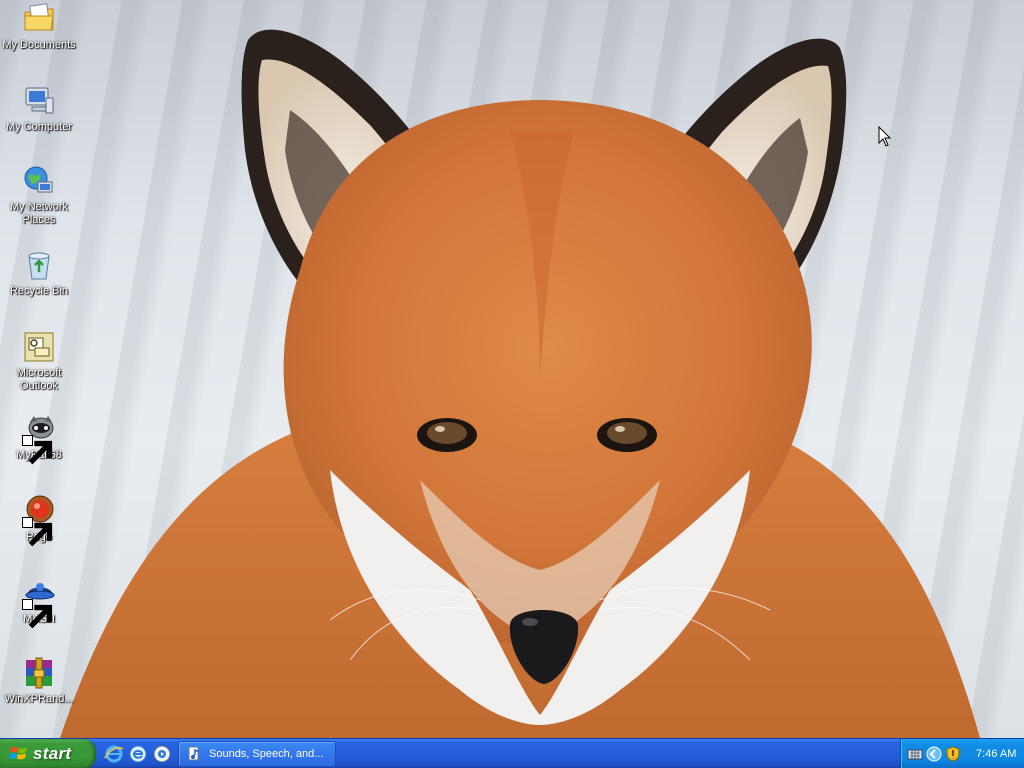 The height and width of the screenshot is (768, 1024). I want to click on quick-launch-bar, so click(138, 754).